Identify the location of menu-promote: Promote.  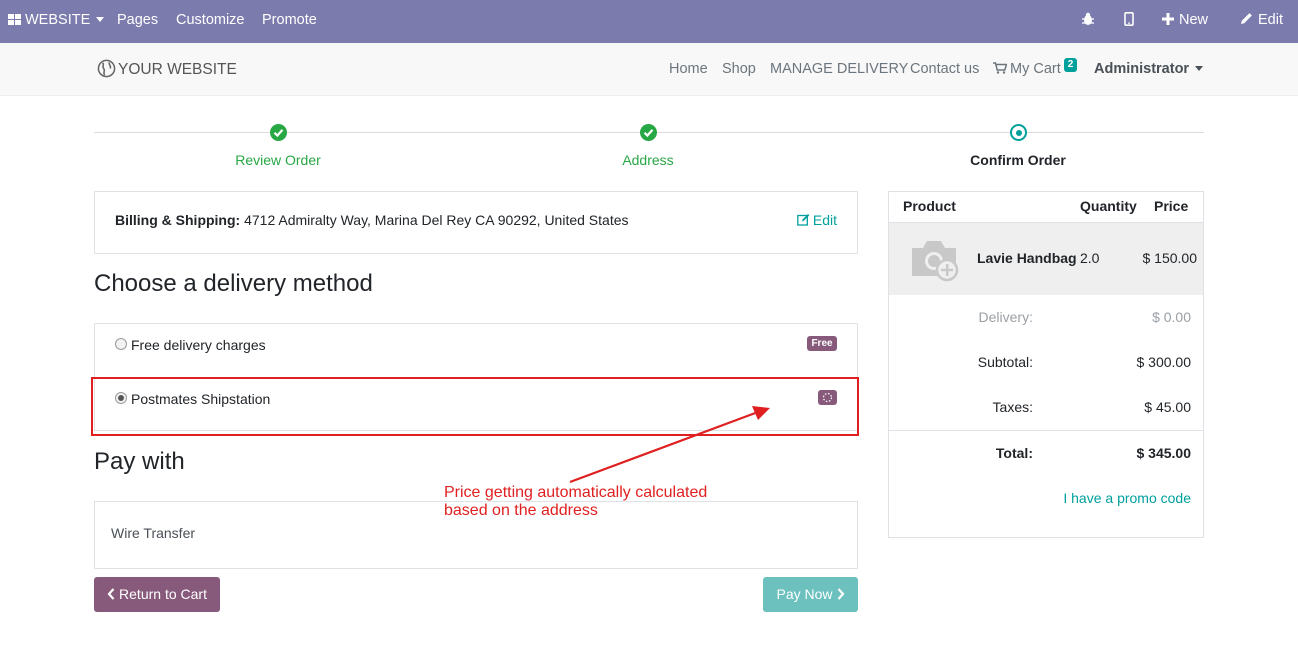
(289, 20).